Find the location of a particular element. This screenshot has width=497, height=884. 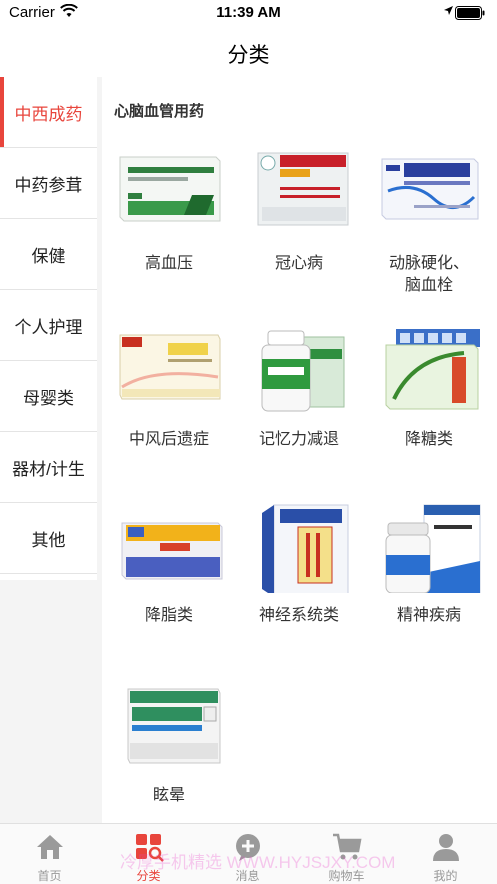

sidebar-item-label: 个人护理 is located at coordinates (48, 327).